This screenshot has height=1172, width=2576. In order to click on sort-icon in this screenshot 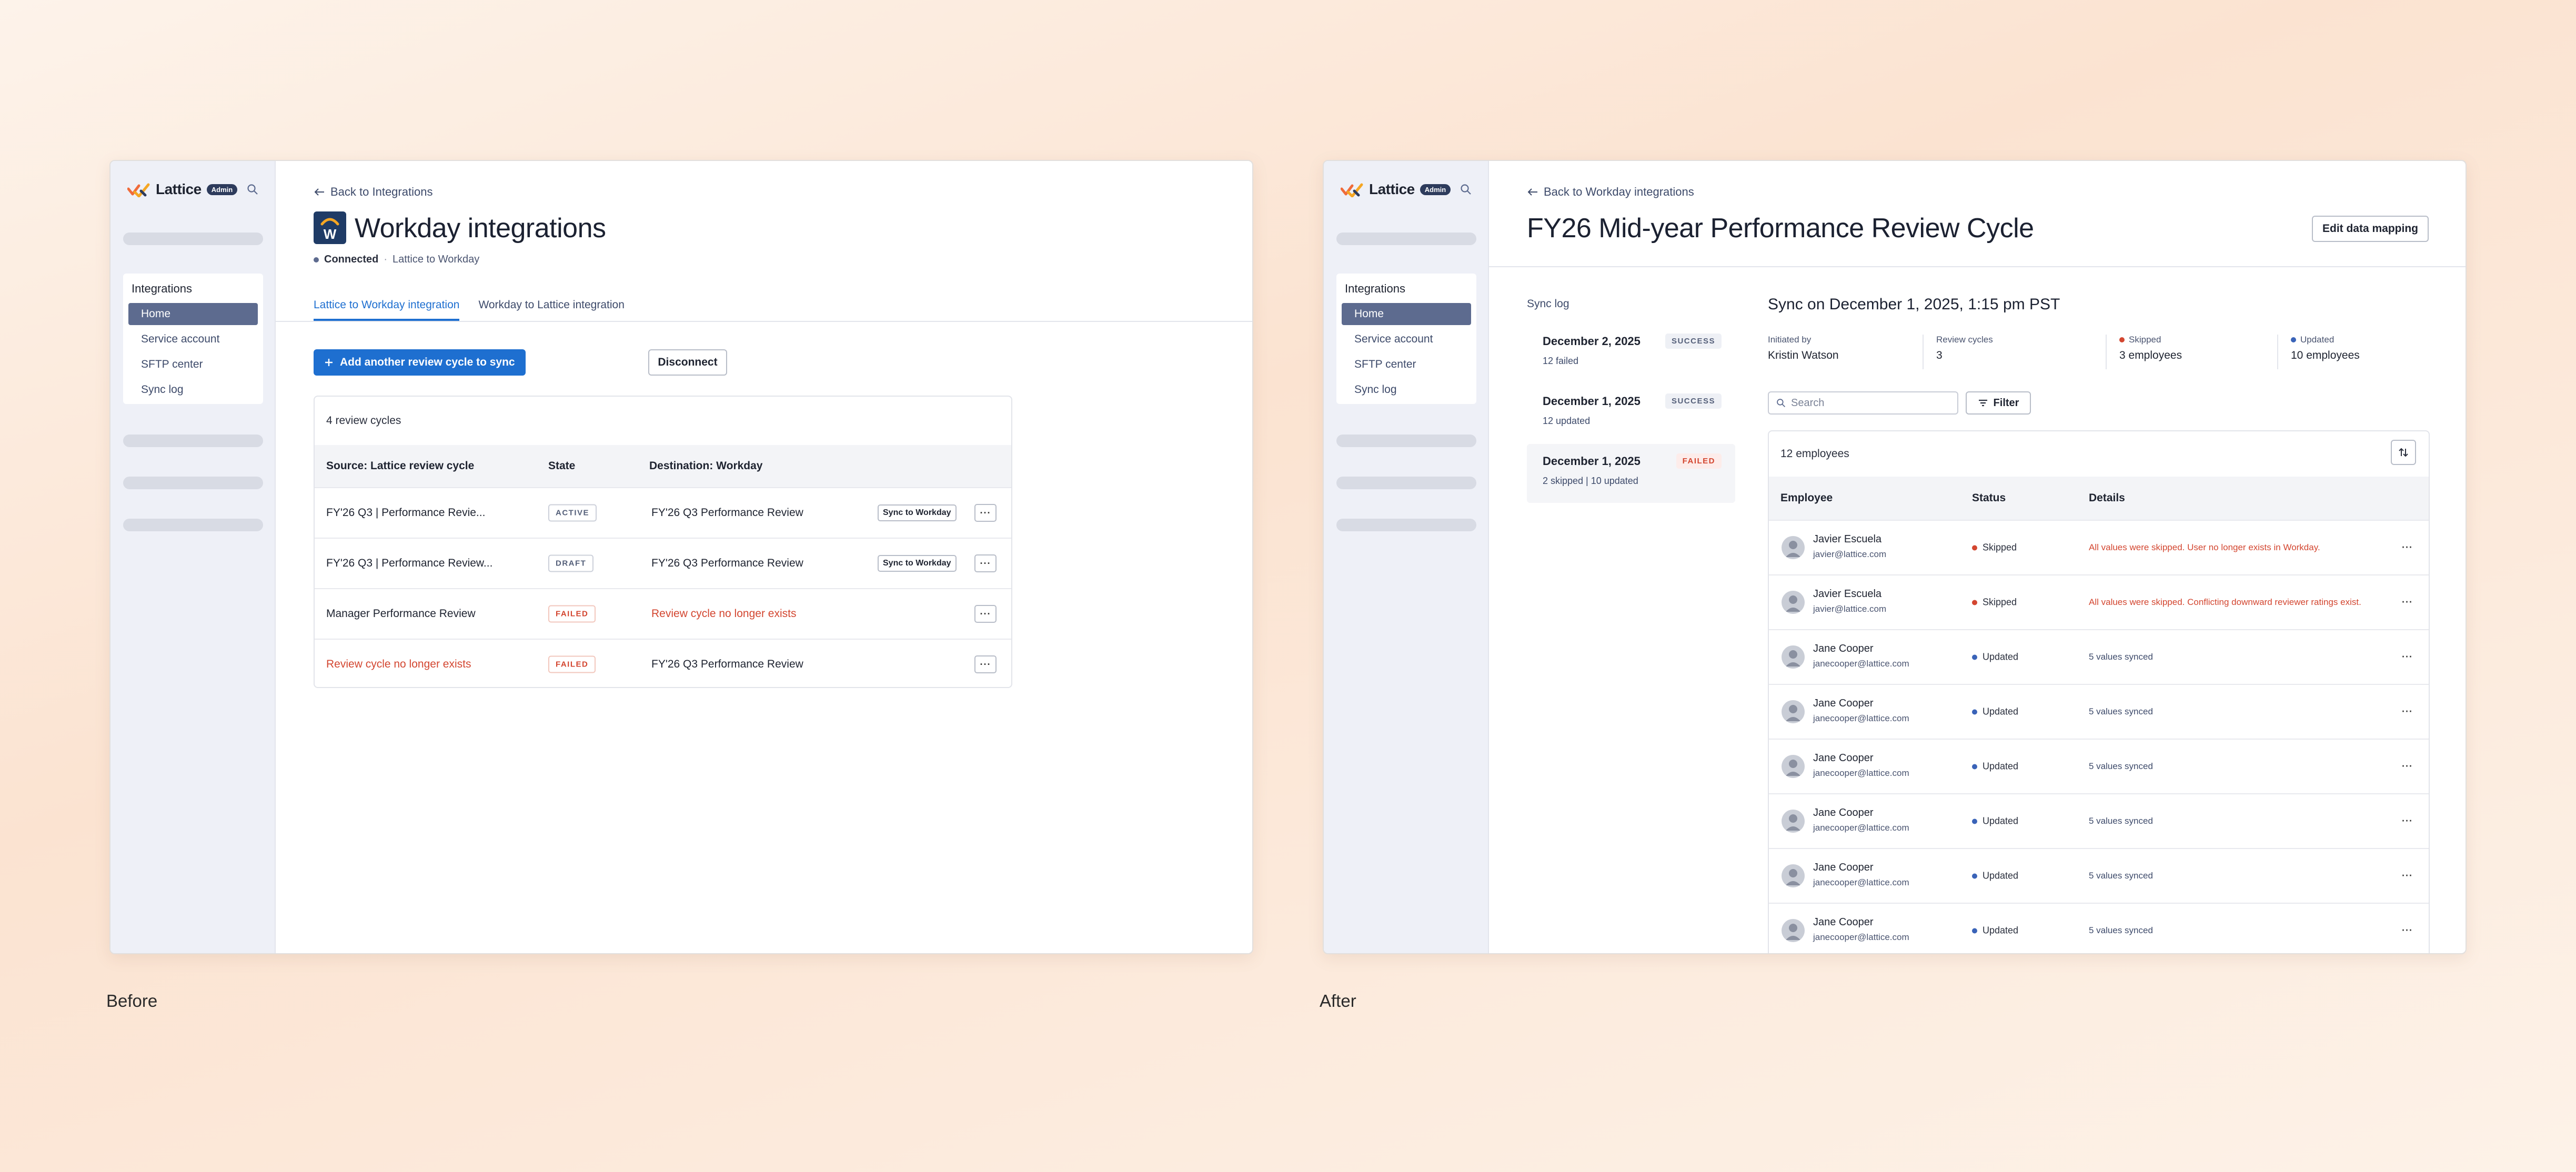, I will do `click(2403, 453)`.